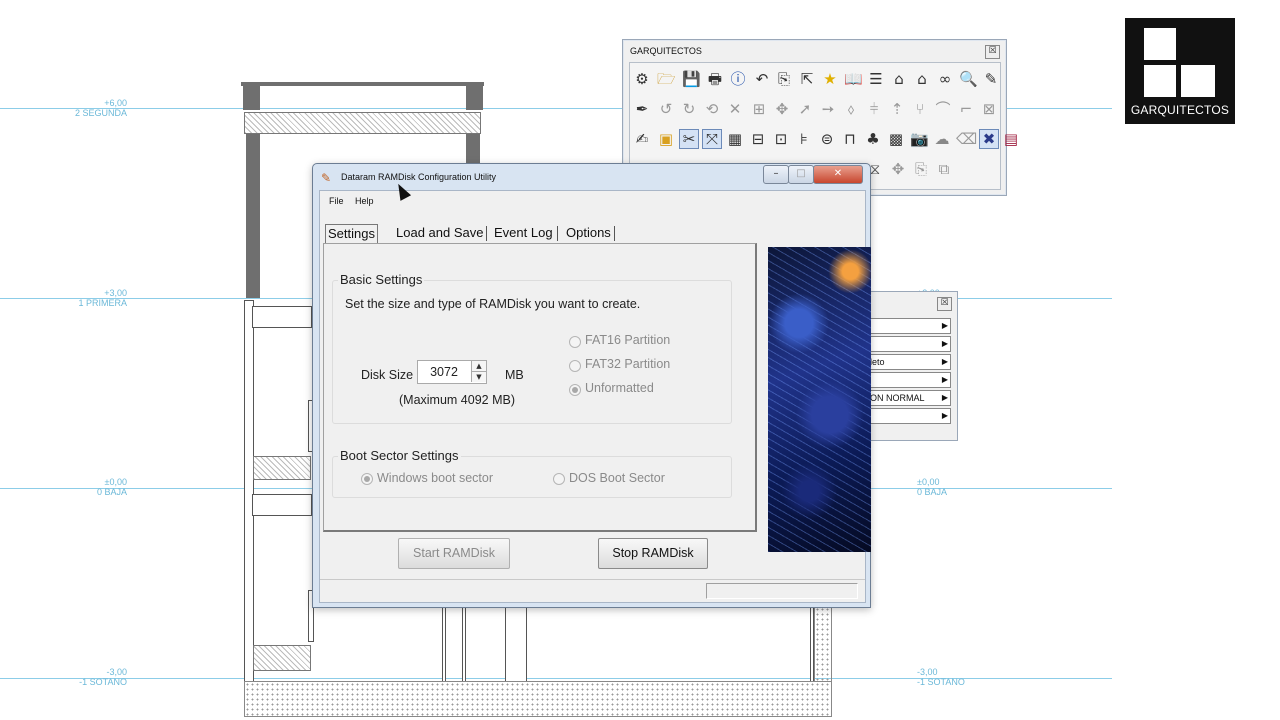 Image resolution: width=1280 pixels, height=720 pixels. What do you see at coordinates (689, 109) in the screenshot?
I see `rotate-right-icon: ↻` at bounding box center [689, 109].